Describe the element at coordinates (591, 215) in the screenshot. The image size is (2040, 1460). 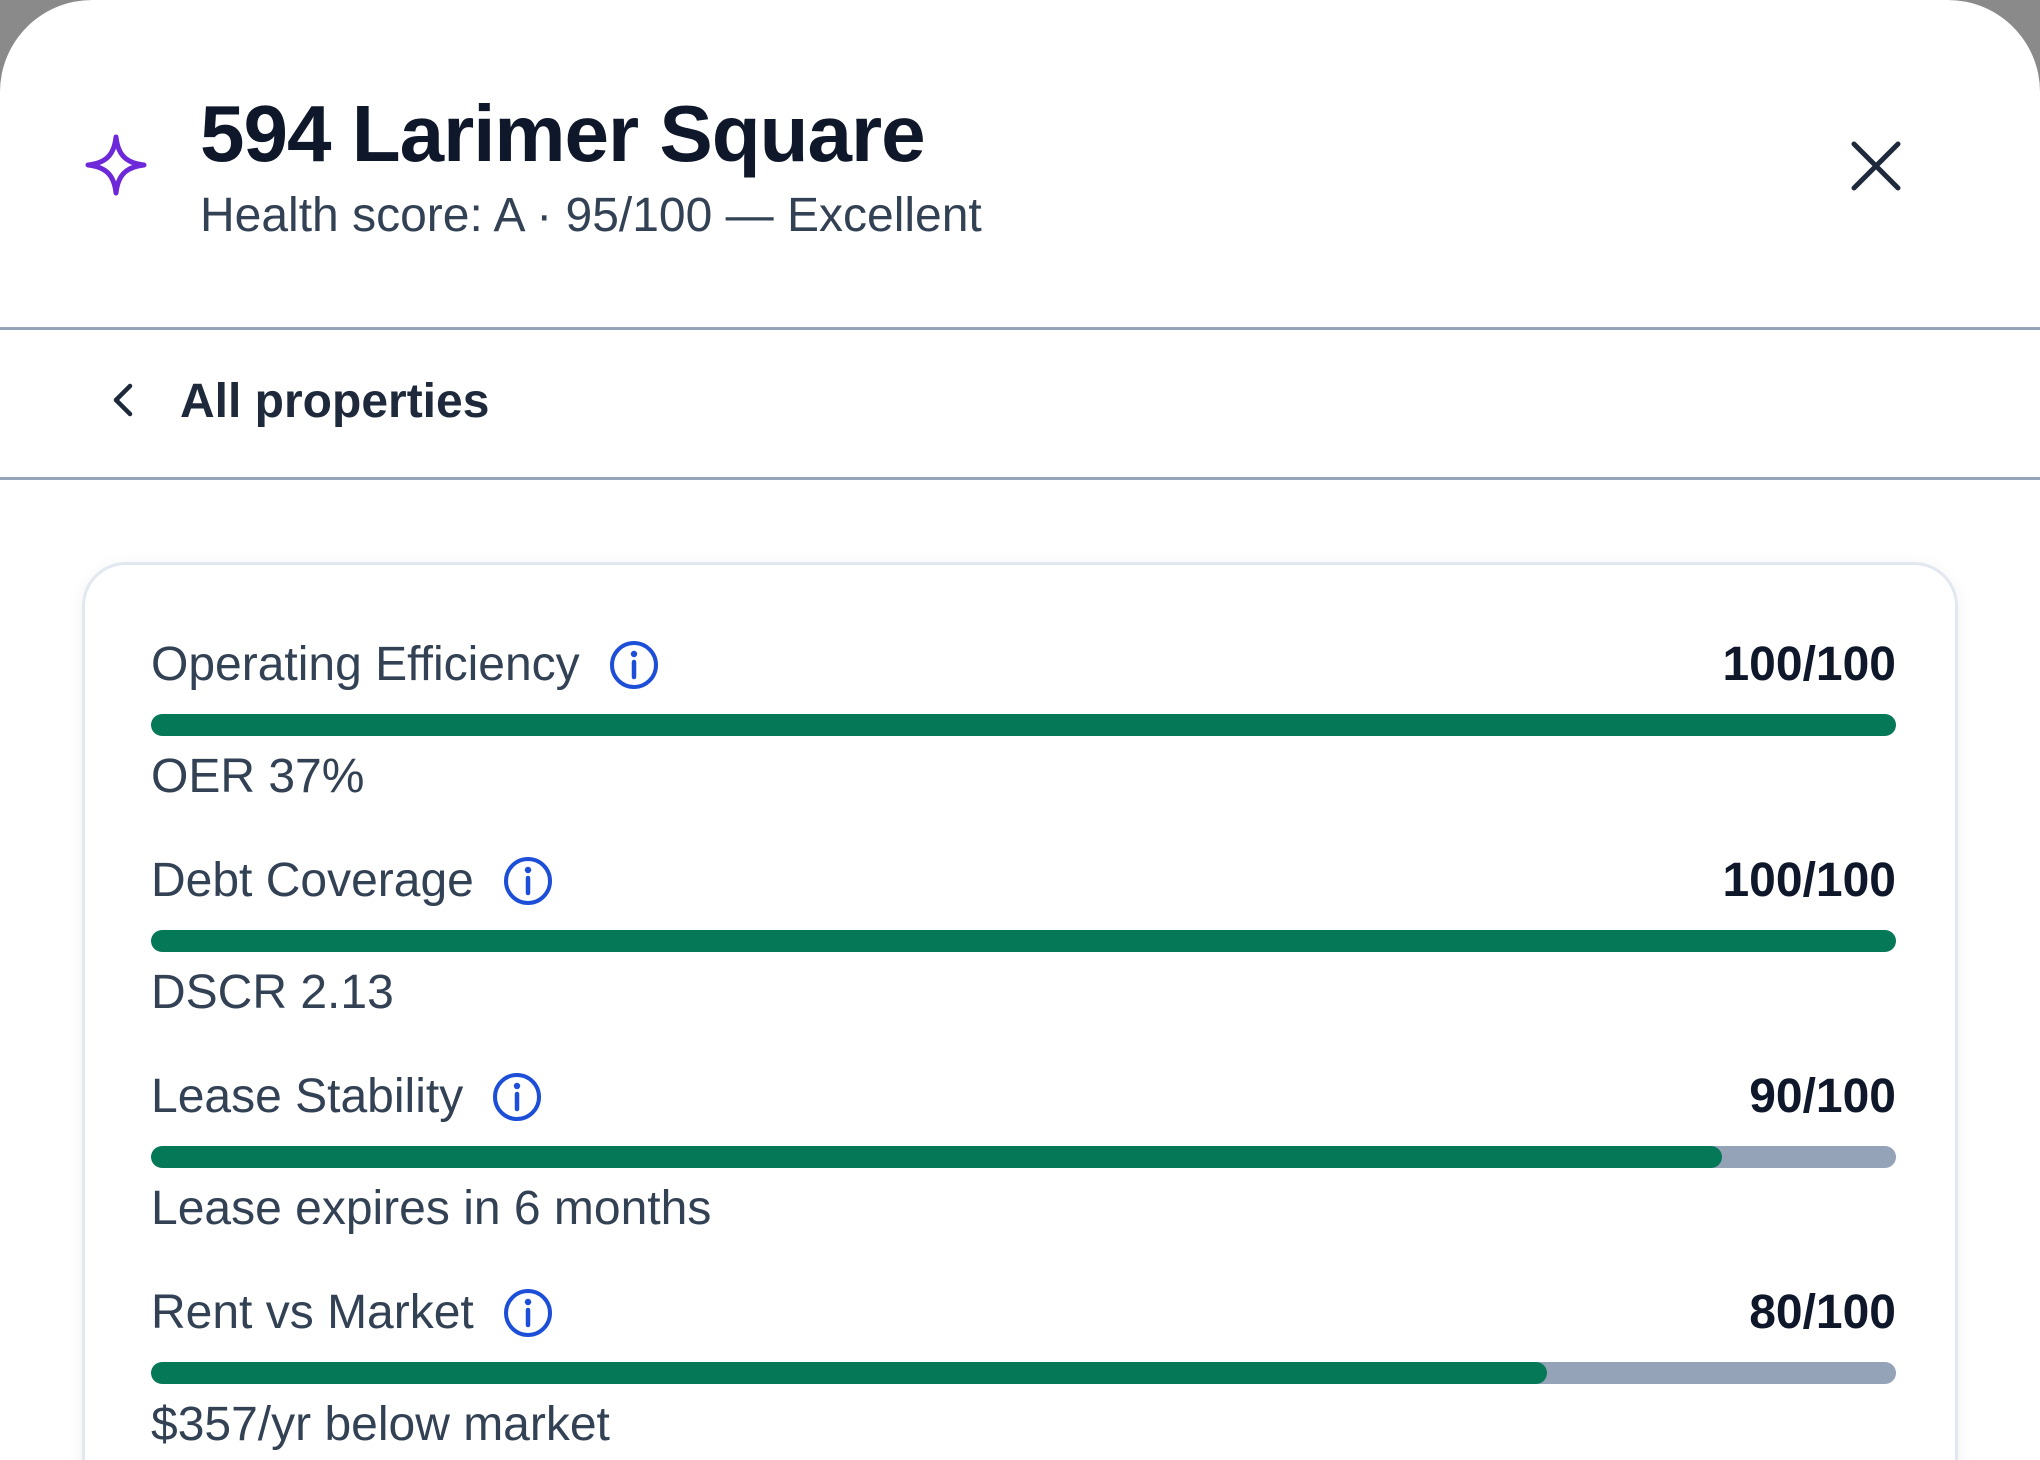
I see `health-score-subtitle: Health score: A · 95/100 — Excellent` at that location.